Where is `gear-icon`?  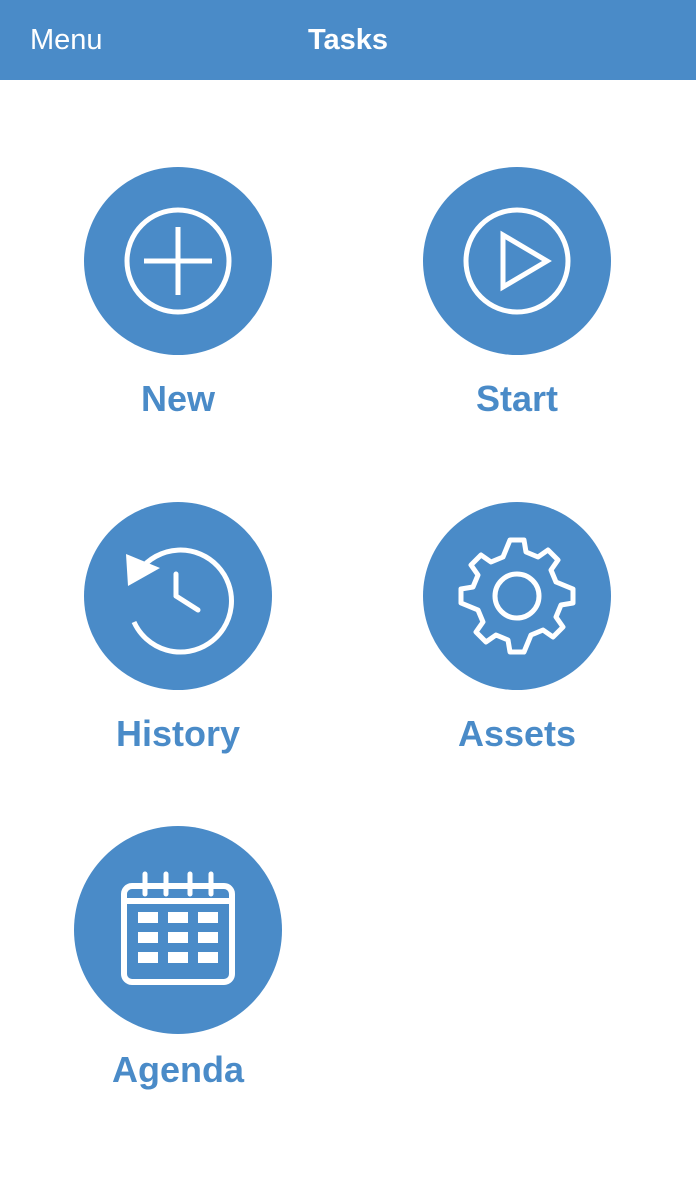 gear-icon is located at coordinates (517, 596).